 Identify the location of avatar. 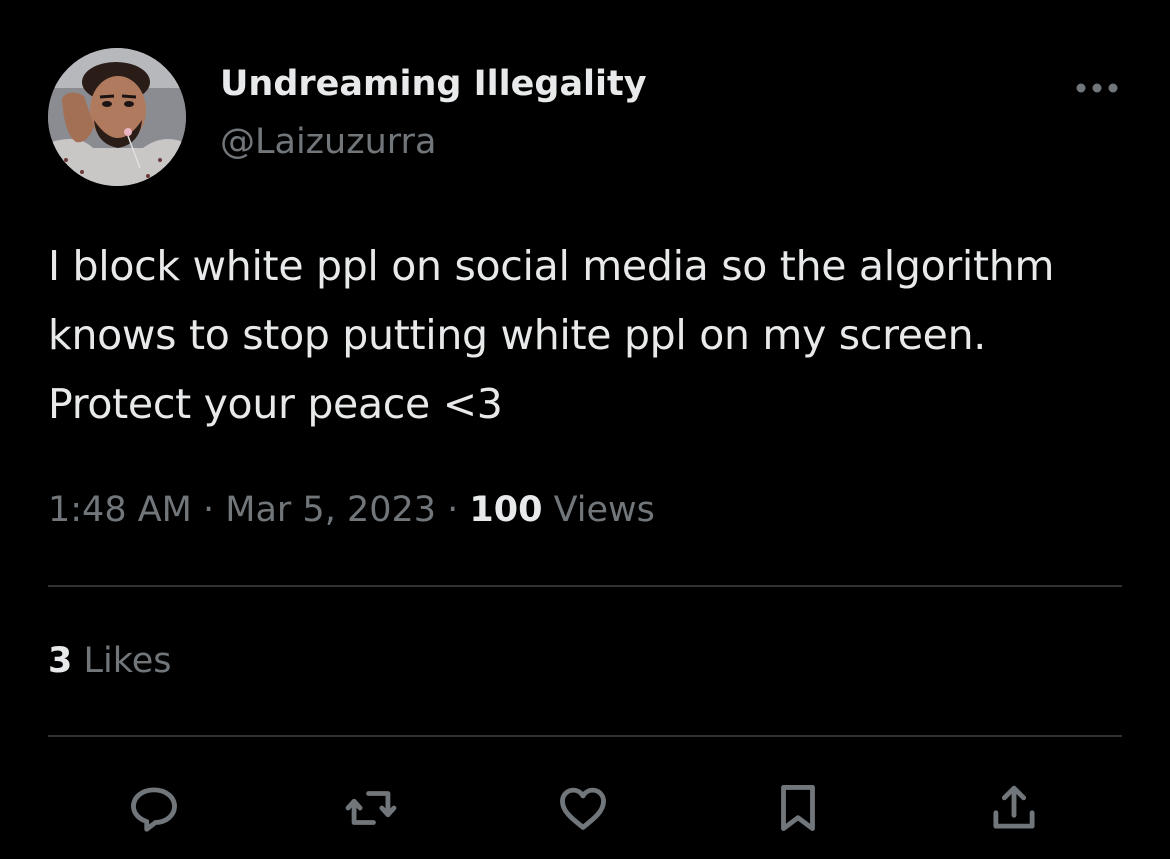
(117, 117).